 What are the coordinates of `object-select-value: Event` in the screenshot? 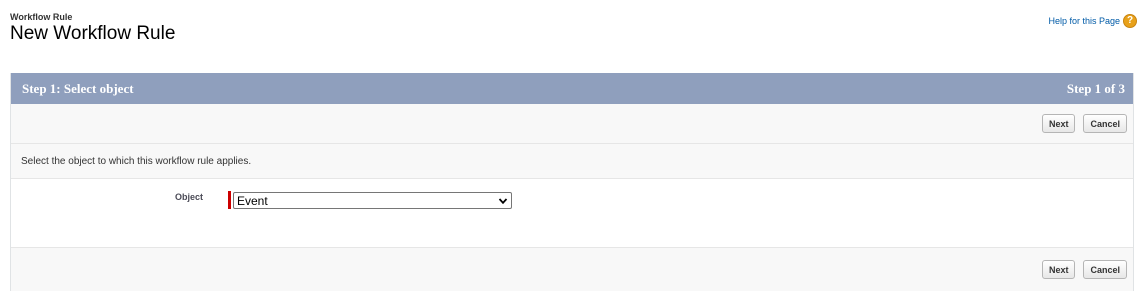 It's located at (252, 200).